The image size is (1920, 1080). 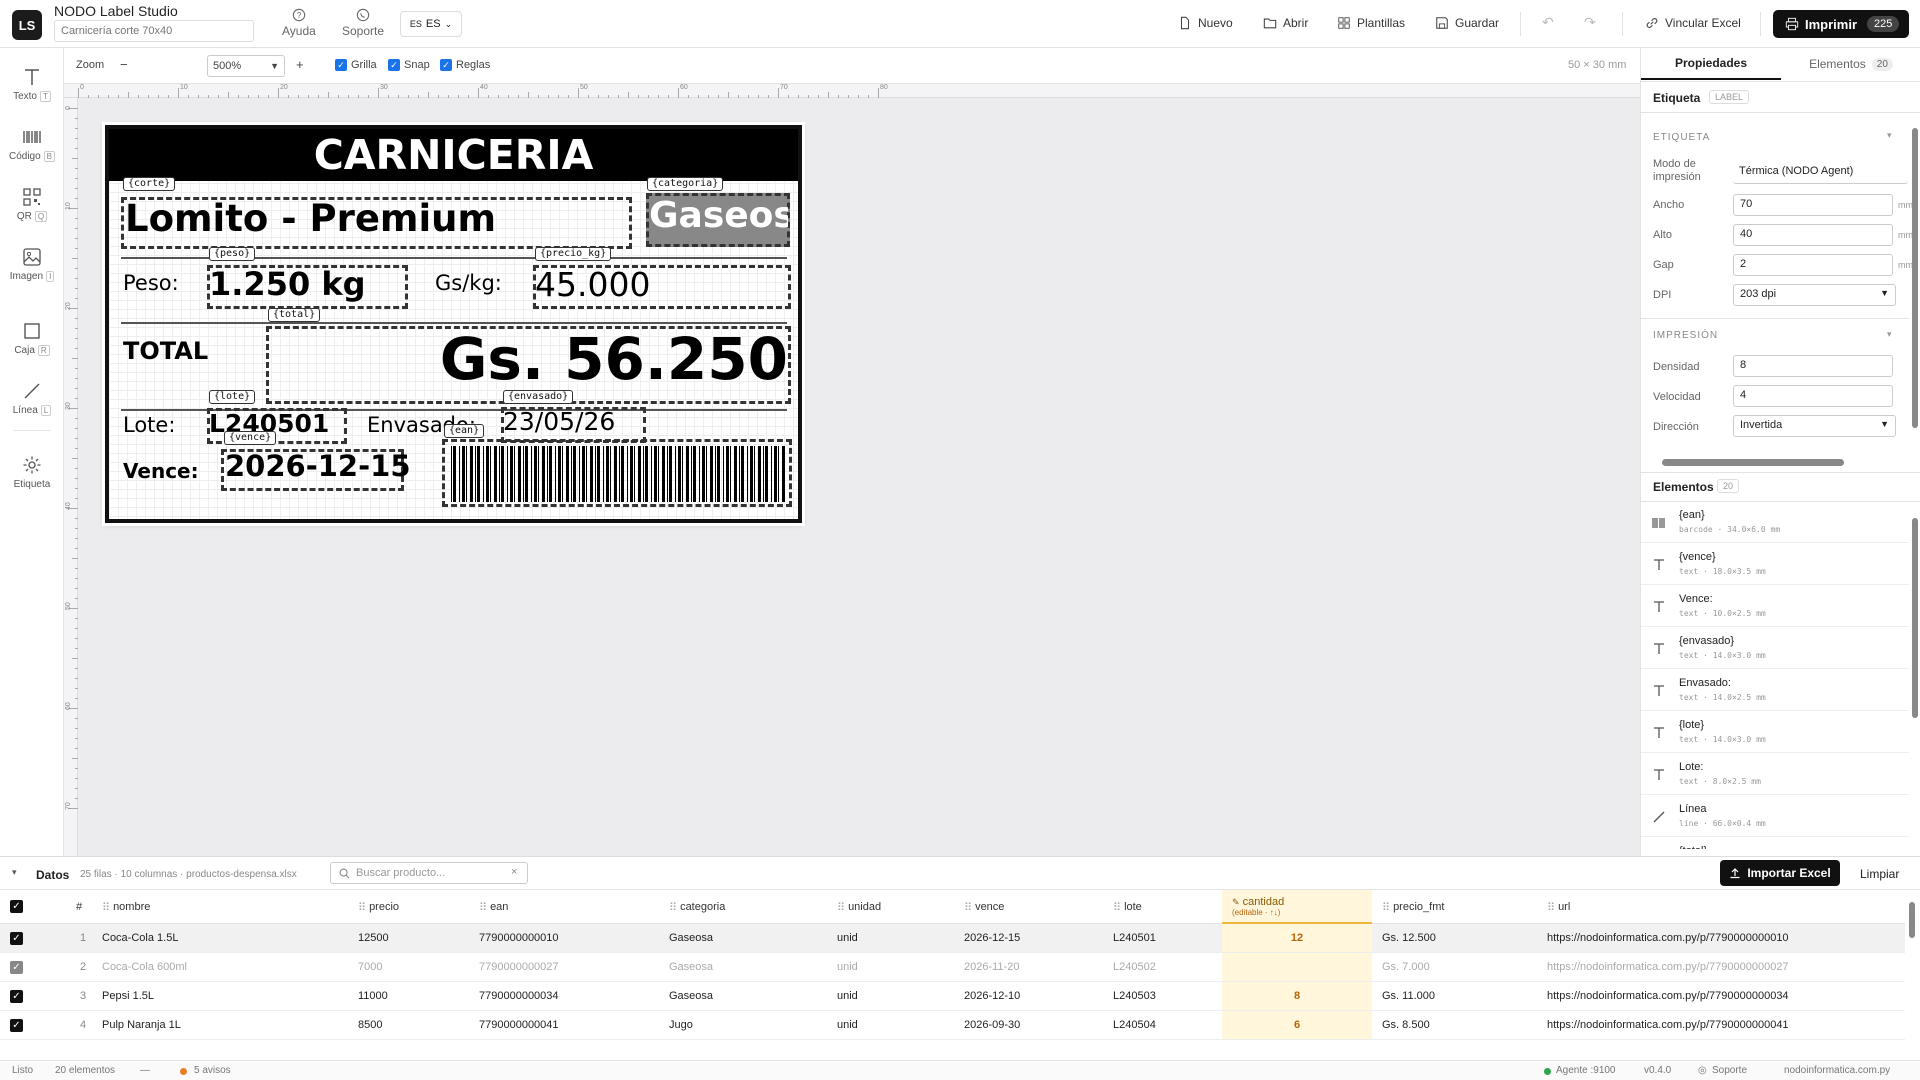 What do you see at coordinates (1711, 64) in the screenshot?
I see `tab-properties: Propiedades` at bounding box center [1711, 64].